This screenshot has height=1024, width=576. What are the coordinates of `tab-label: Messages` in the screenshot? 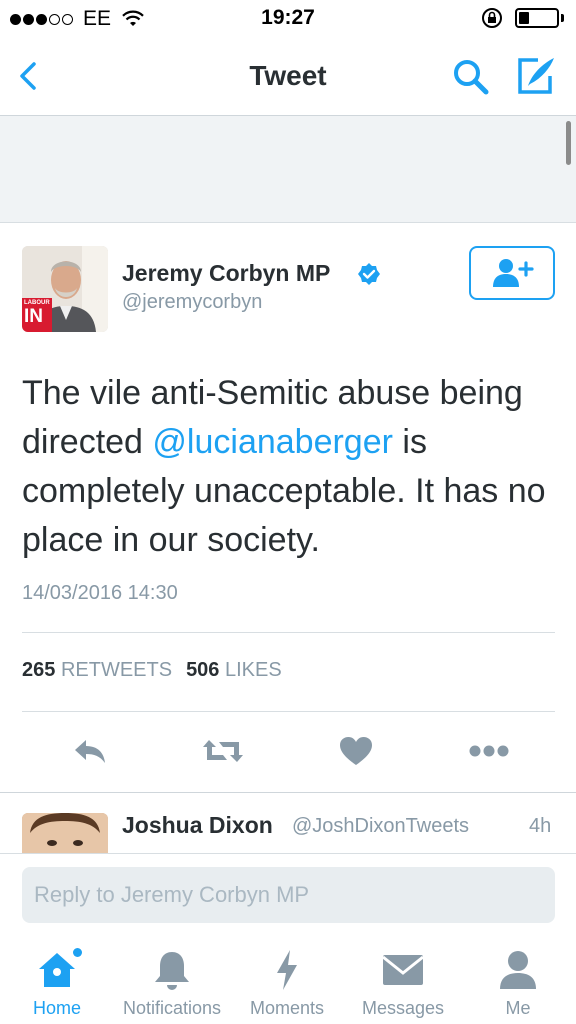 It's located at (403, 1008).